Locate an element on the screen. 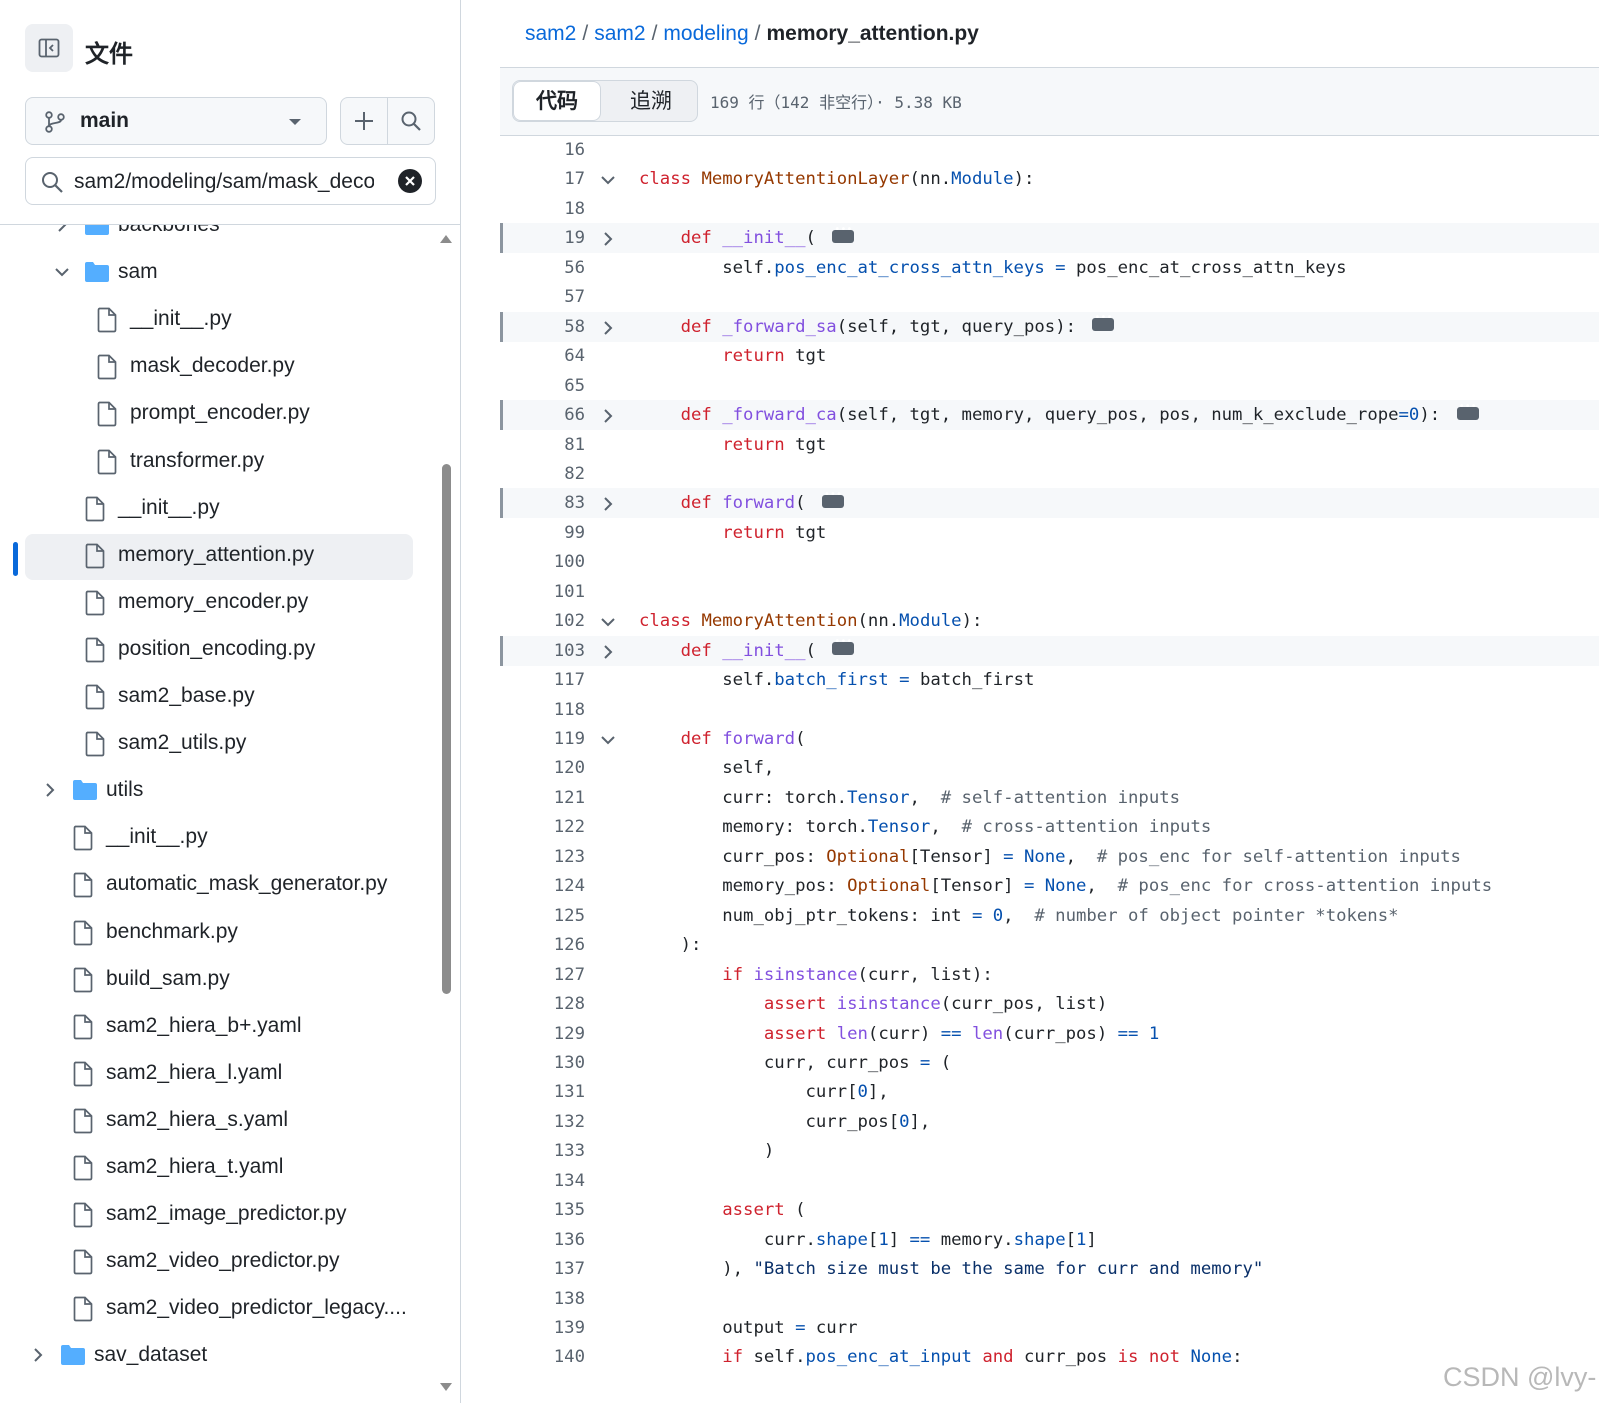  line-number: 121 is located at coordinates (542, 798).